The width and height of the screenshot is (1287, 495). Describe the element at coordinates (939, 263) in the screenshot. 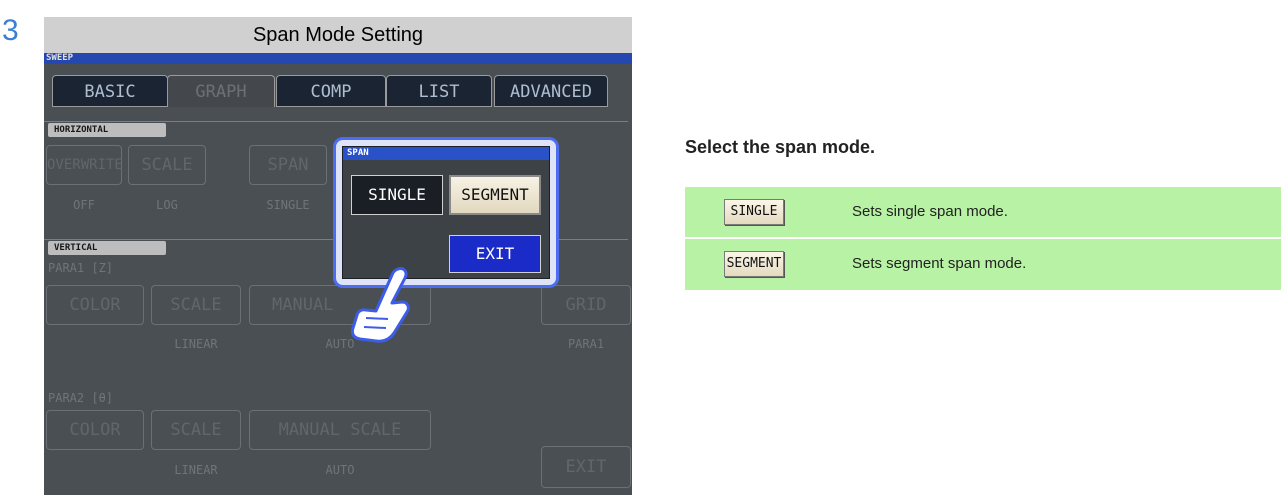

I see `option-description: Sets segment span mode.` at that location.